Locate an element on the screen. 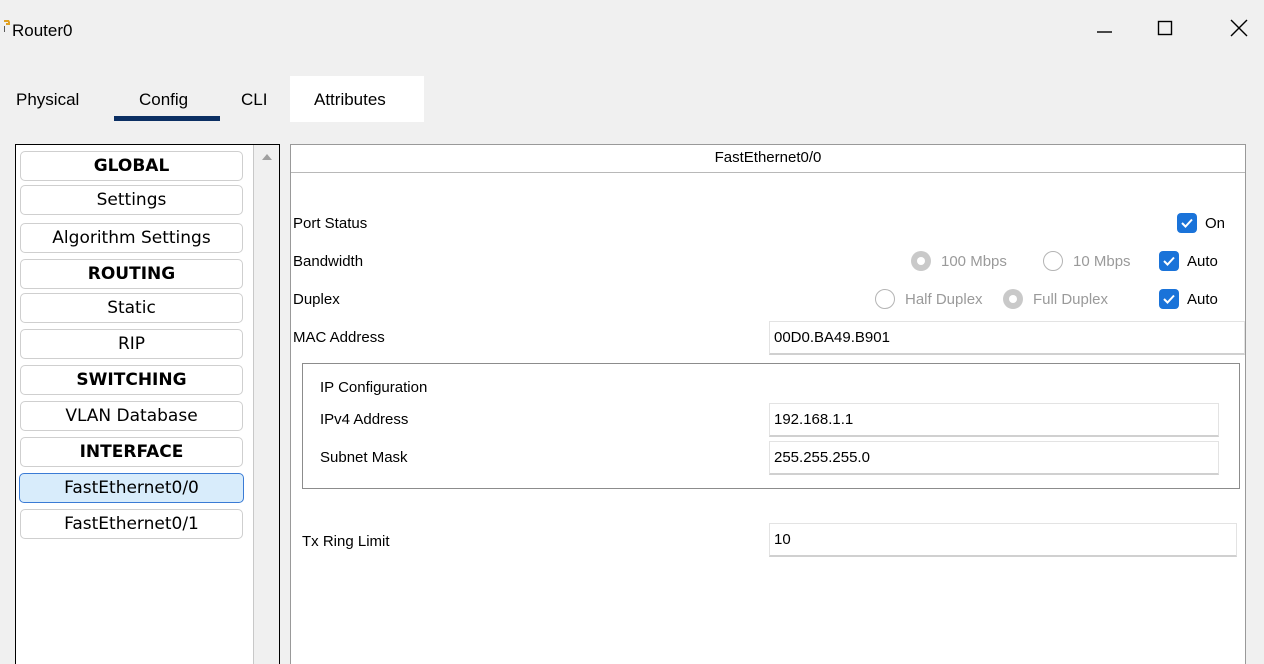 This screenshot has height=664, width=1264. subnet-mask-field: 255.255.255.0 is located at coordinates (994, 458).